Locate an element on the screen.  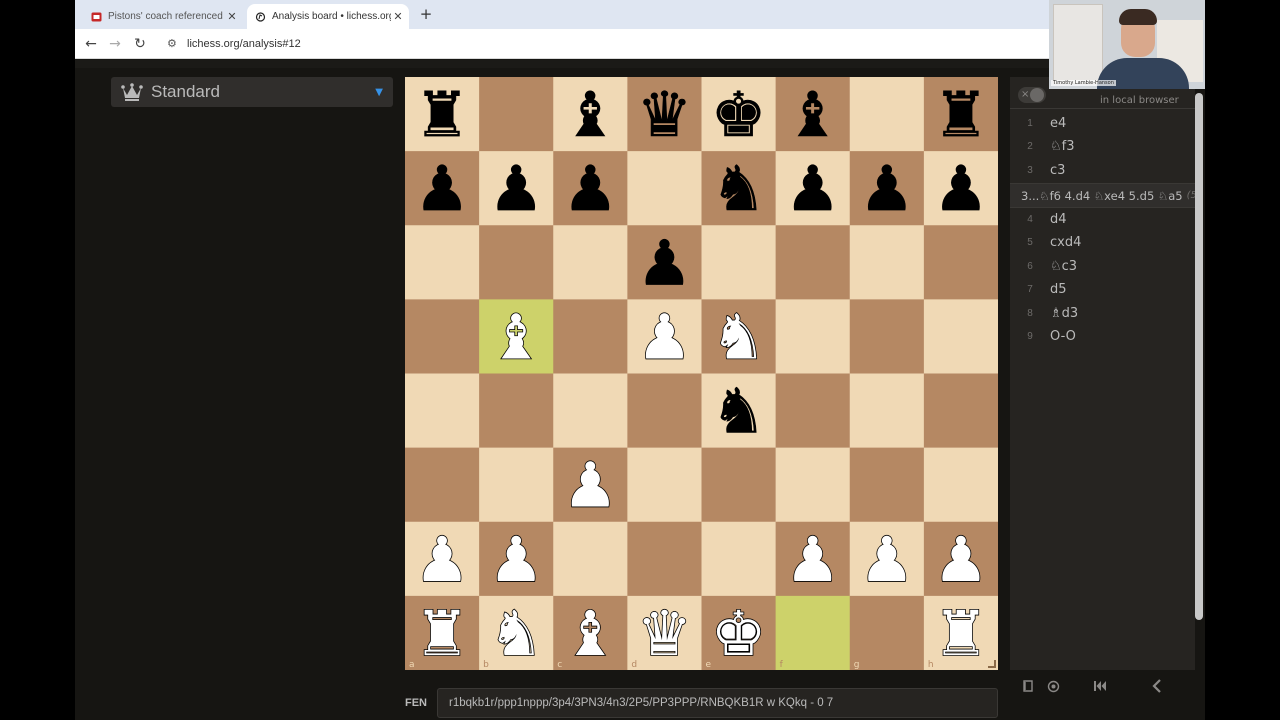
tab-pistons-article: Pistons' coach referenced Celtic ✕ is located at coordinates (163, 16).